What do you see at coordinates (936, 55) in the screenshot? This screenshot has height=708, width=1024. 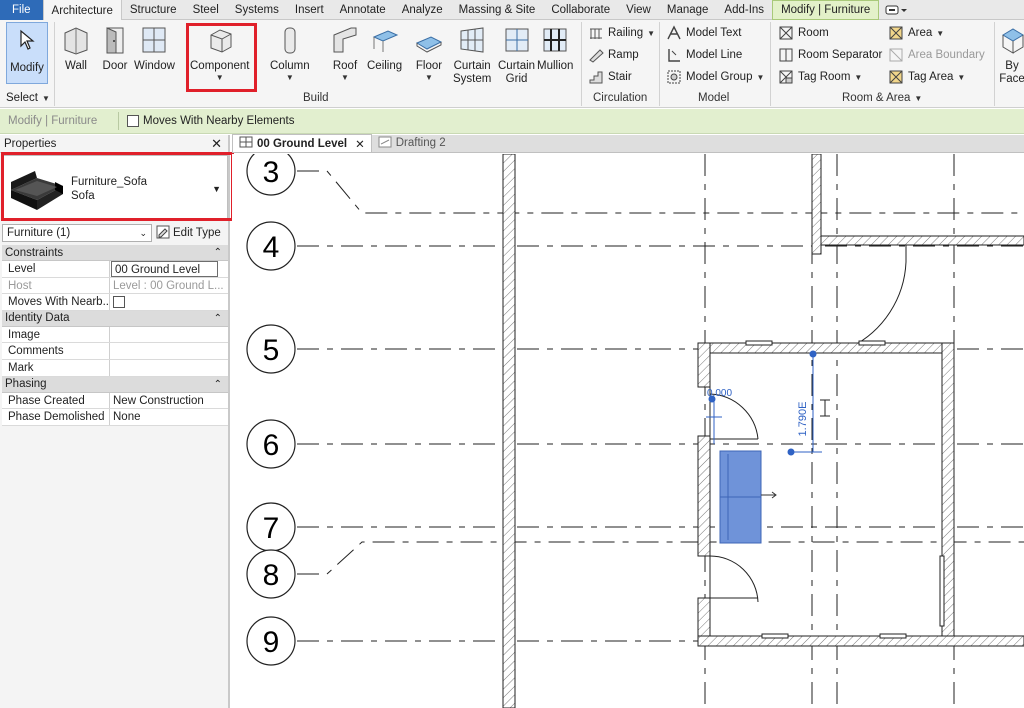 I see `area-boundary-button: Area Boundary` at bounding box center [936, 55].